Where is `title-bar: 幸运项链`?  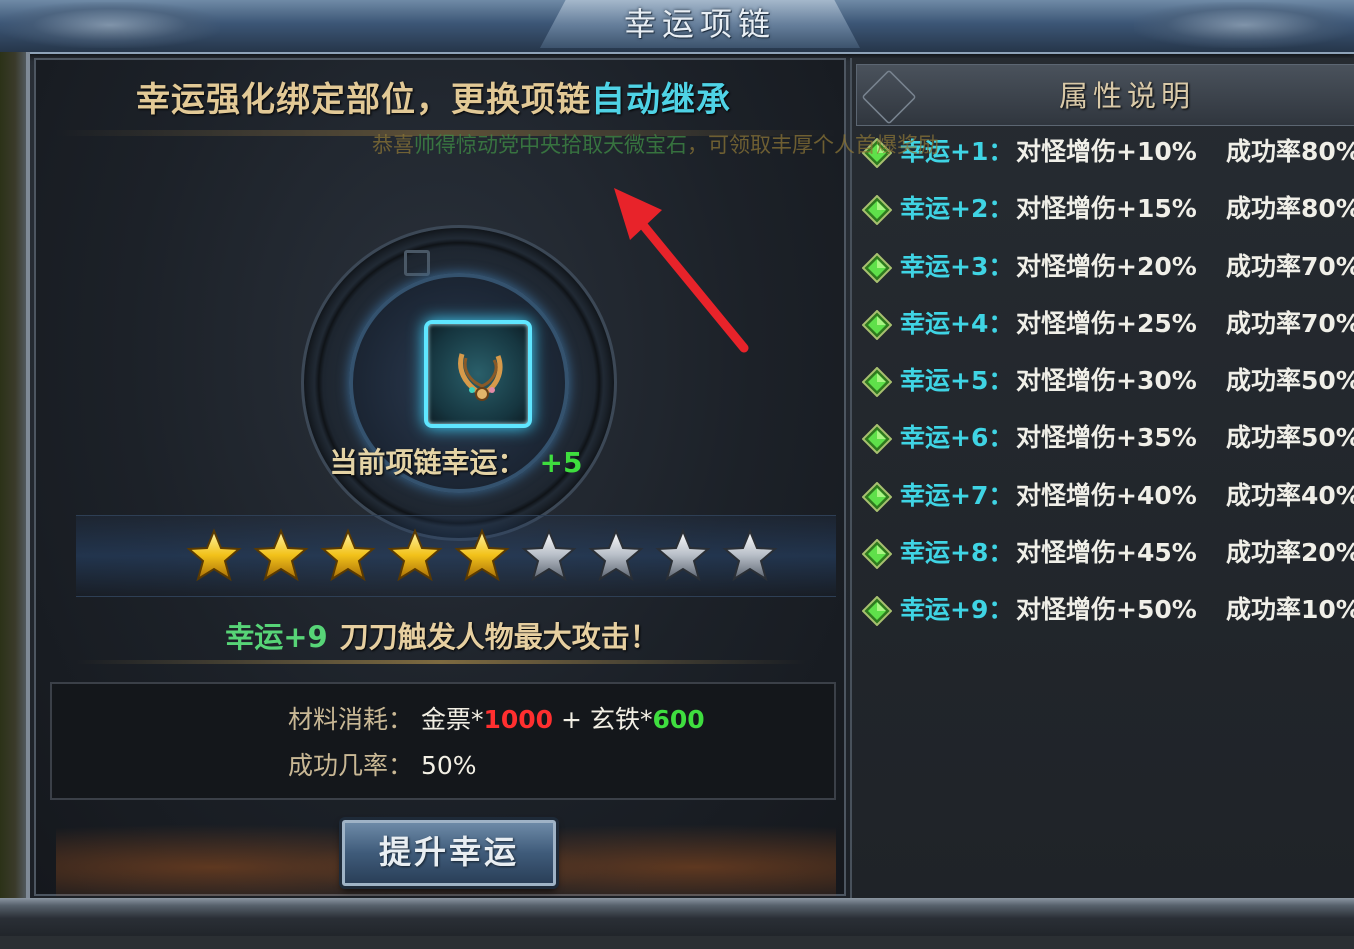
title-bar: 幸运项链 is located at coordinates (677, 27).